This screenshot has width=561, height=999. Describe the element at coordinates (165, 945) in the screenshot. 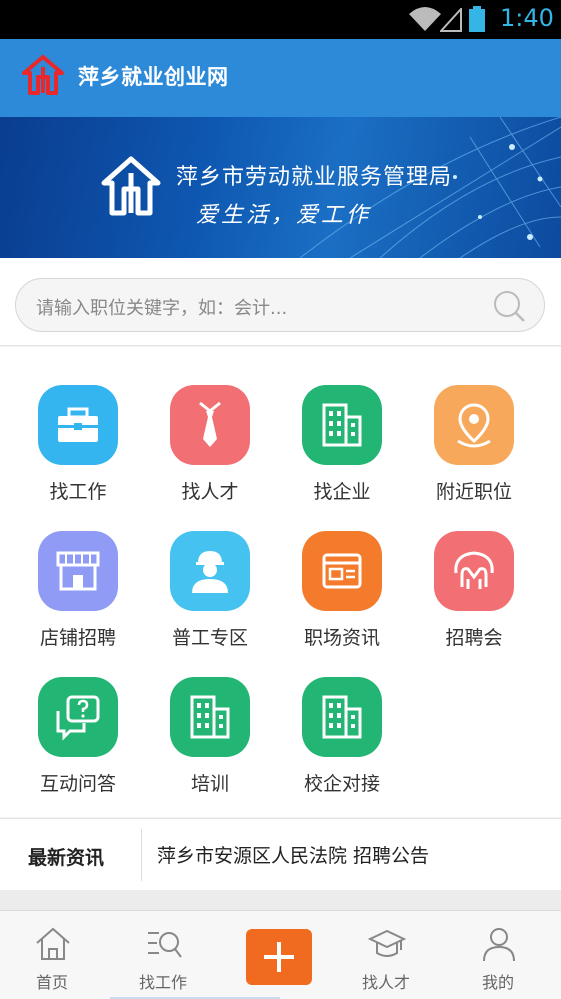

I see `search-list-icon` at that location.